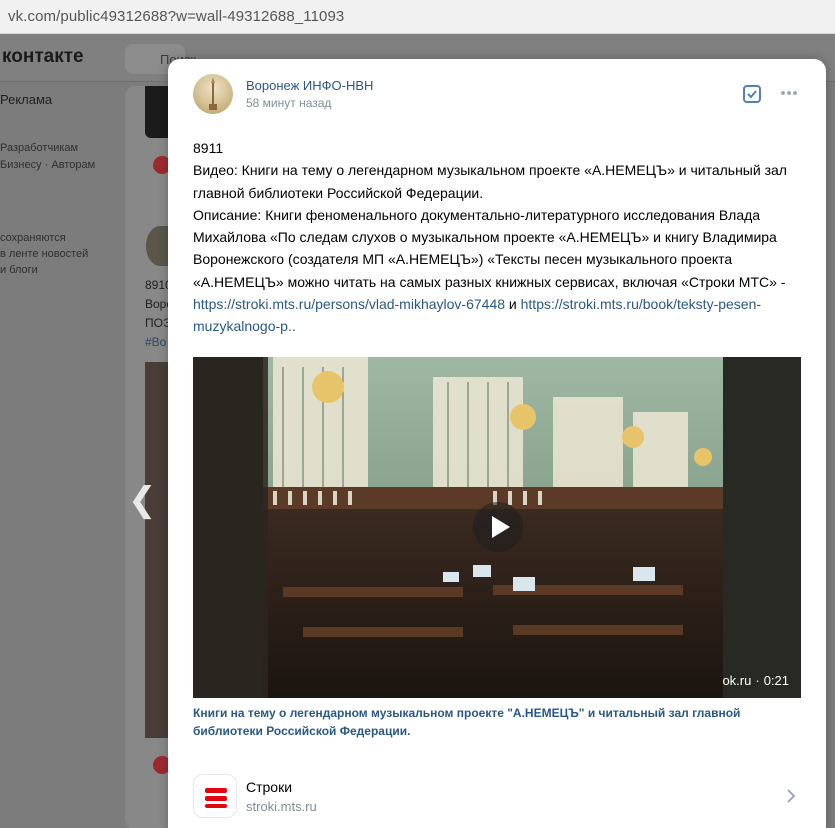  I want to click on play-button, so click(498, 527).